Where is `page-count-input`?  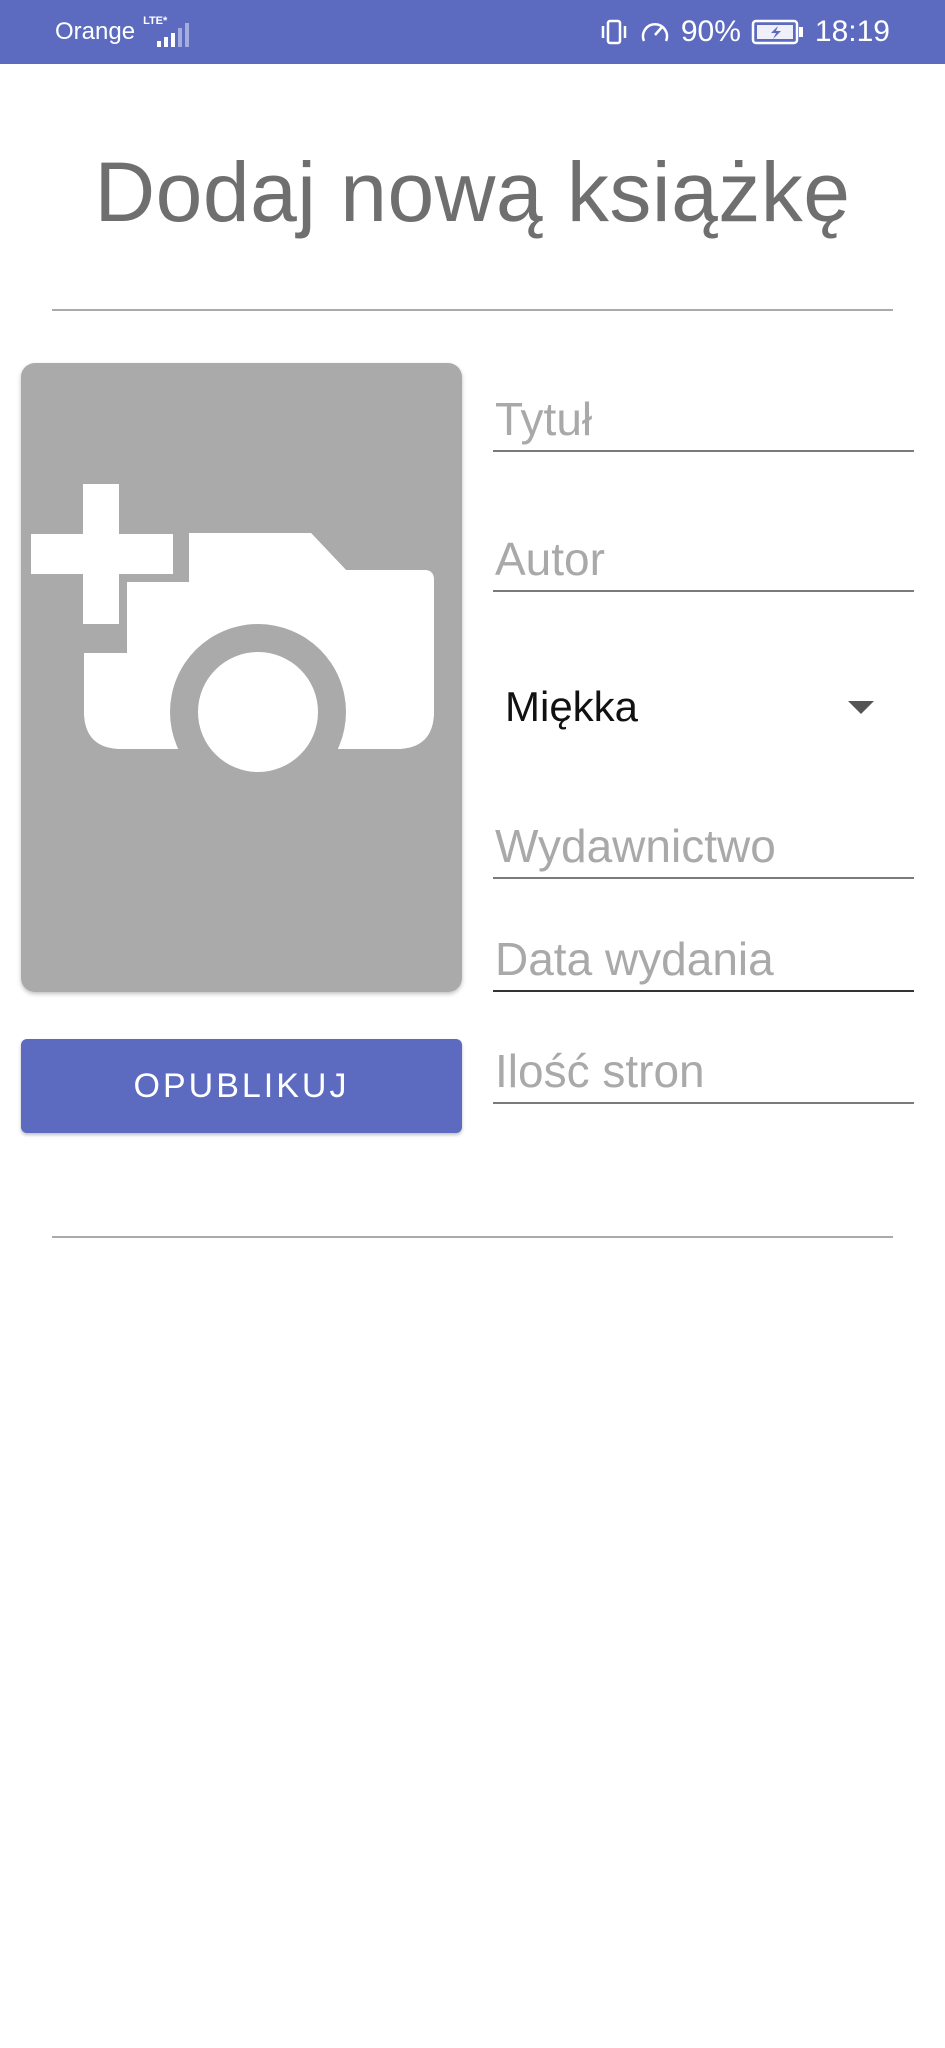 page-count-input is located at coordinates (704, 1073).